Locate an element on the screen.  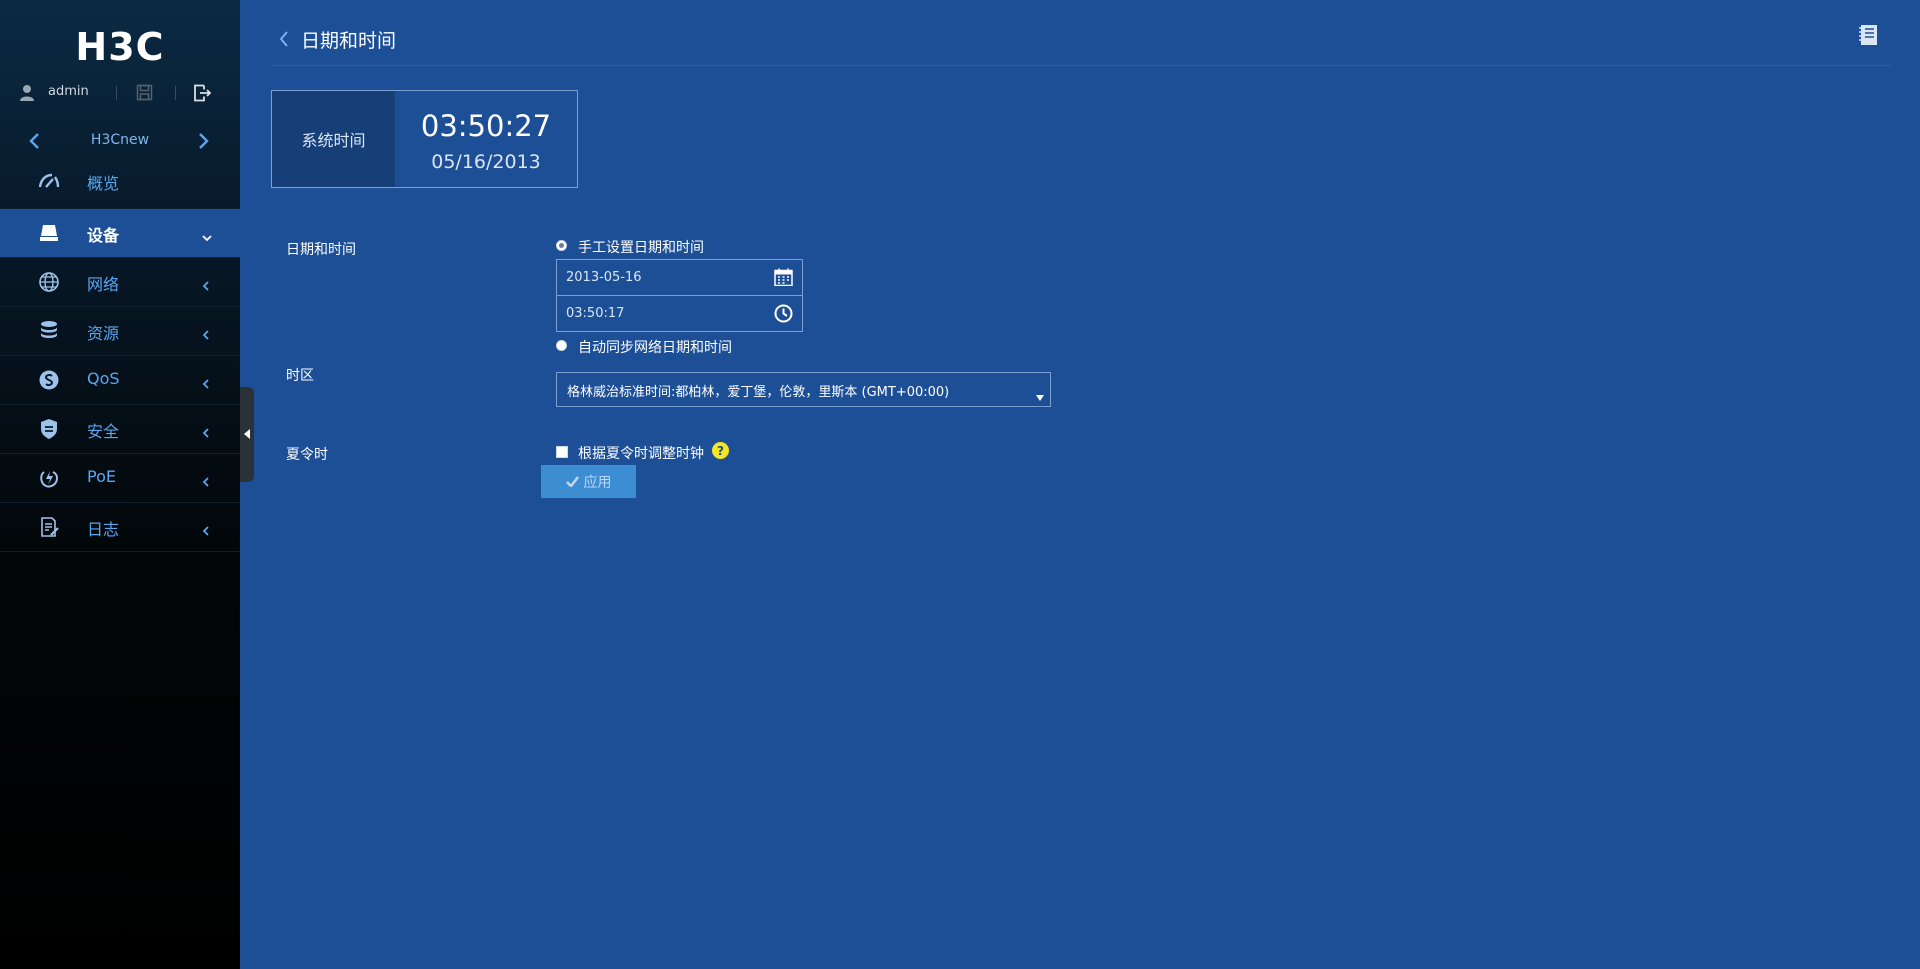
database-icon is located at coordinates (49, 331).